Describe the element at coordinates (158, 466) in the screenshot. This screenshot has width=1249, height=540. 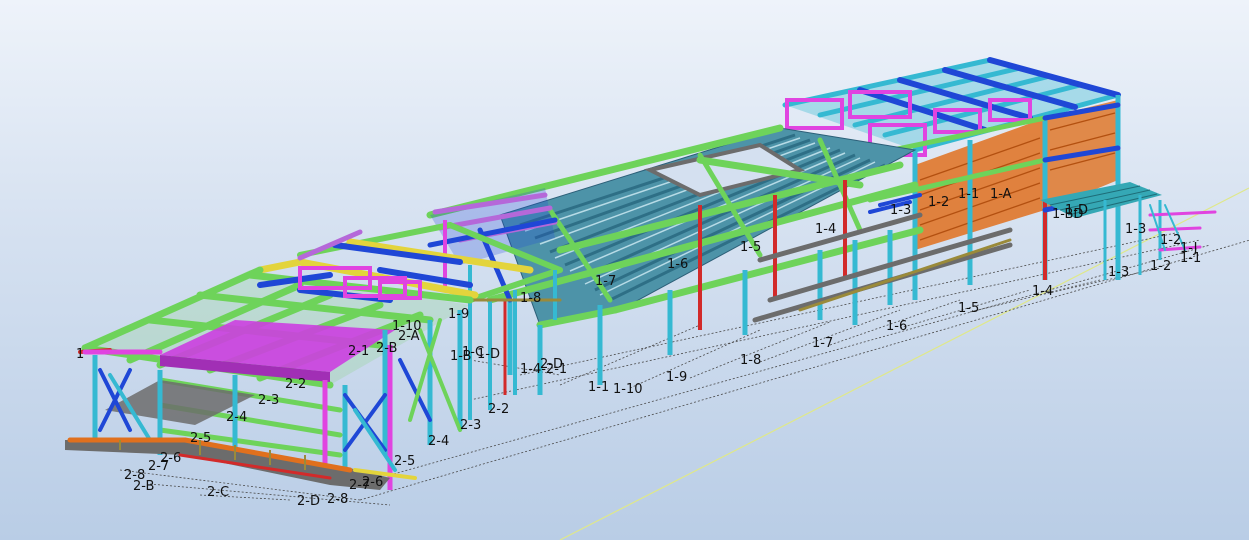
I see `grid-label: 2-7` at that location.